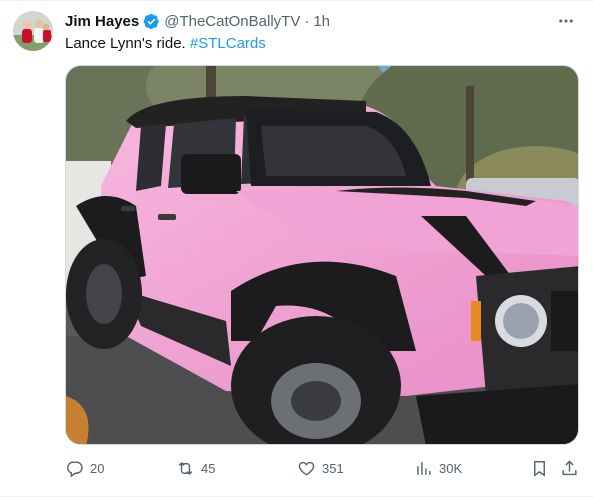  I want to click on hashtag-link: #STLCards, so click(228, 43).